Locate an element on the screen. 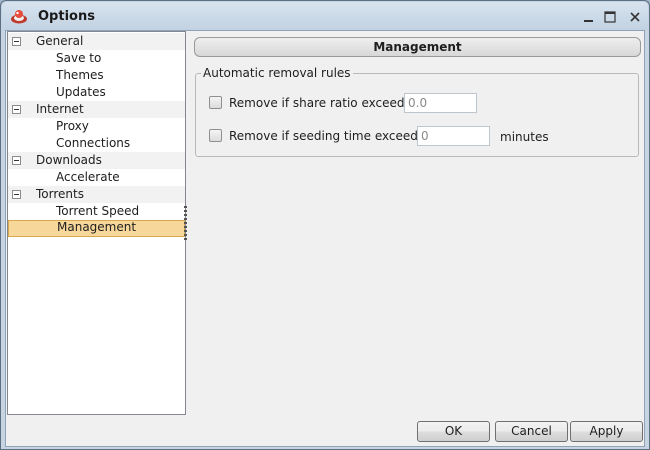 The width and height of the screenshot is (650, 450). tree-category-label: General is located at coordinates (60, 41).